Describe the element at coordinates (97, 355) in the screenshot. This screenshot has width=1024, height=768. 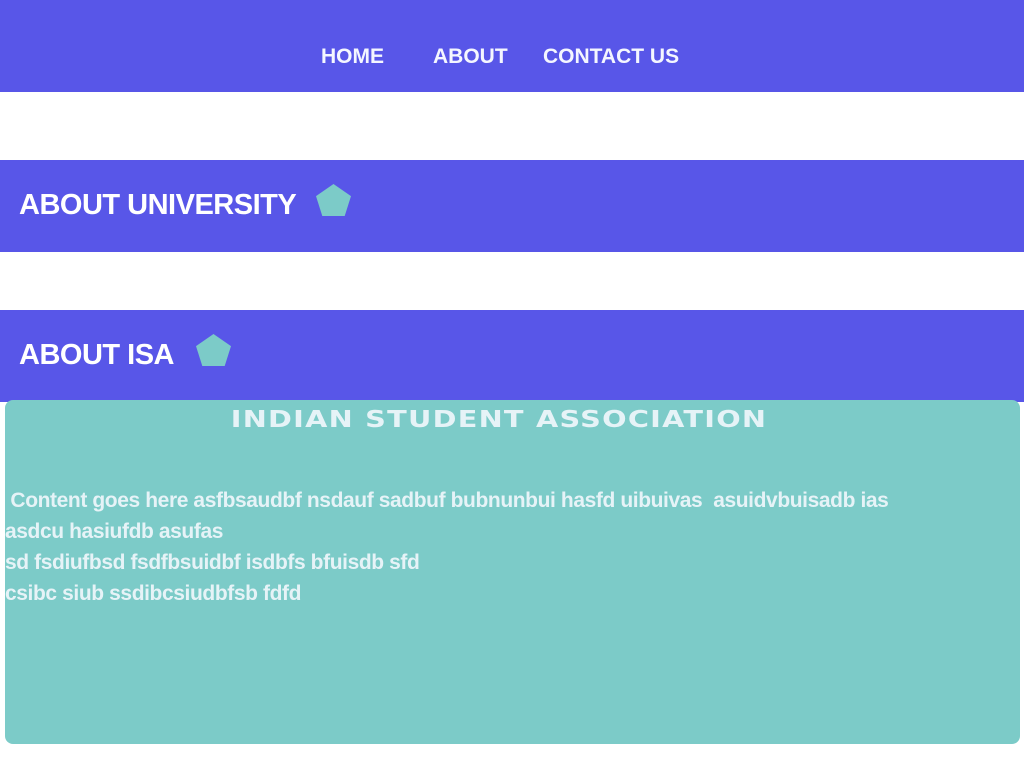
I see `about-isa-title: ABOUT ISA` at that location.